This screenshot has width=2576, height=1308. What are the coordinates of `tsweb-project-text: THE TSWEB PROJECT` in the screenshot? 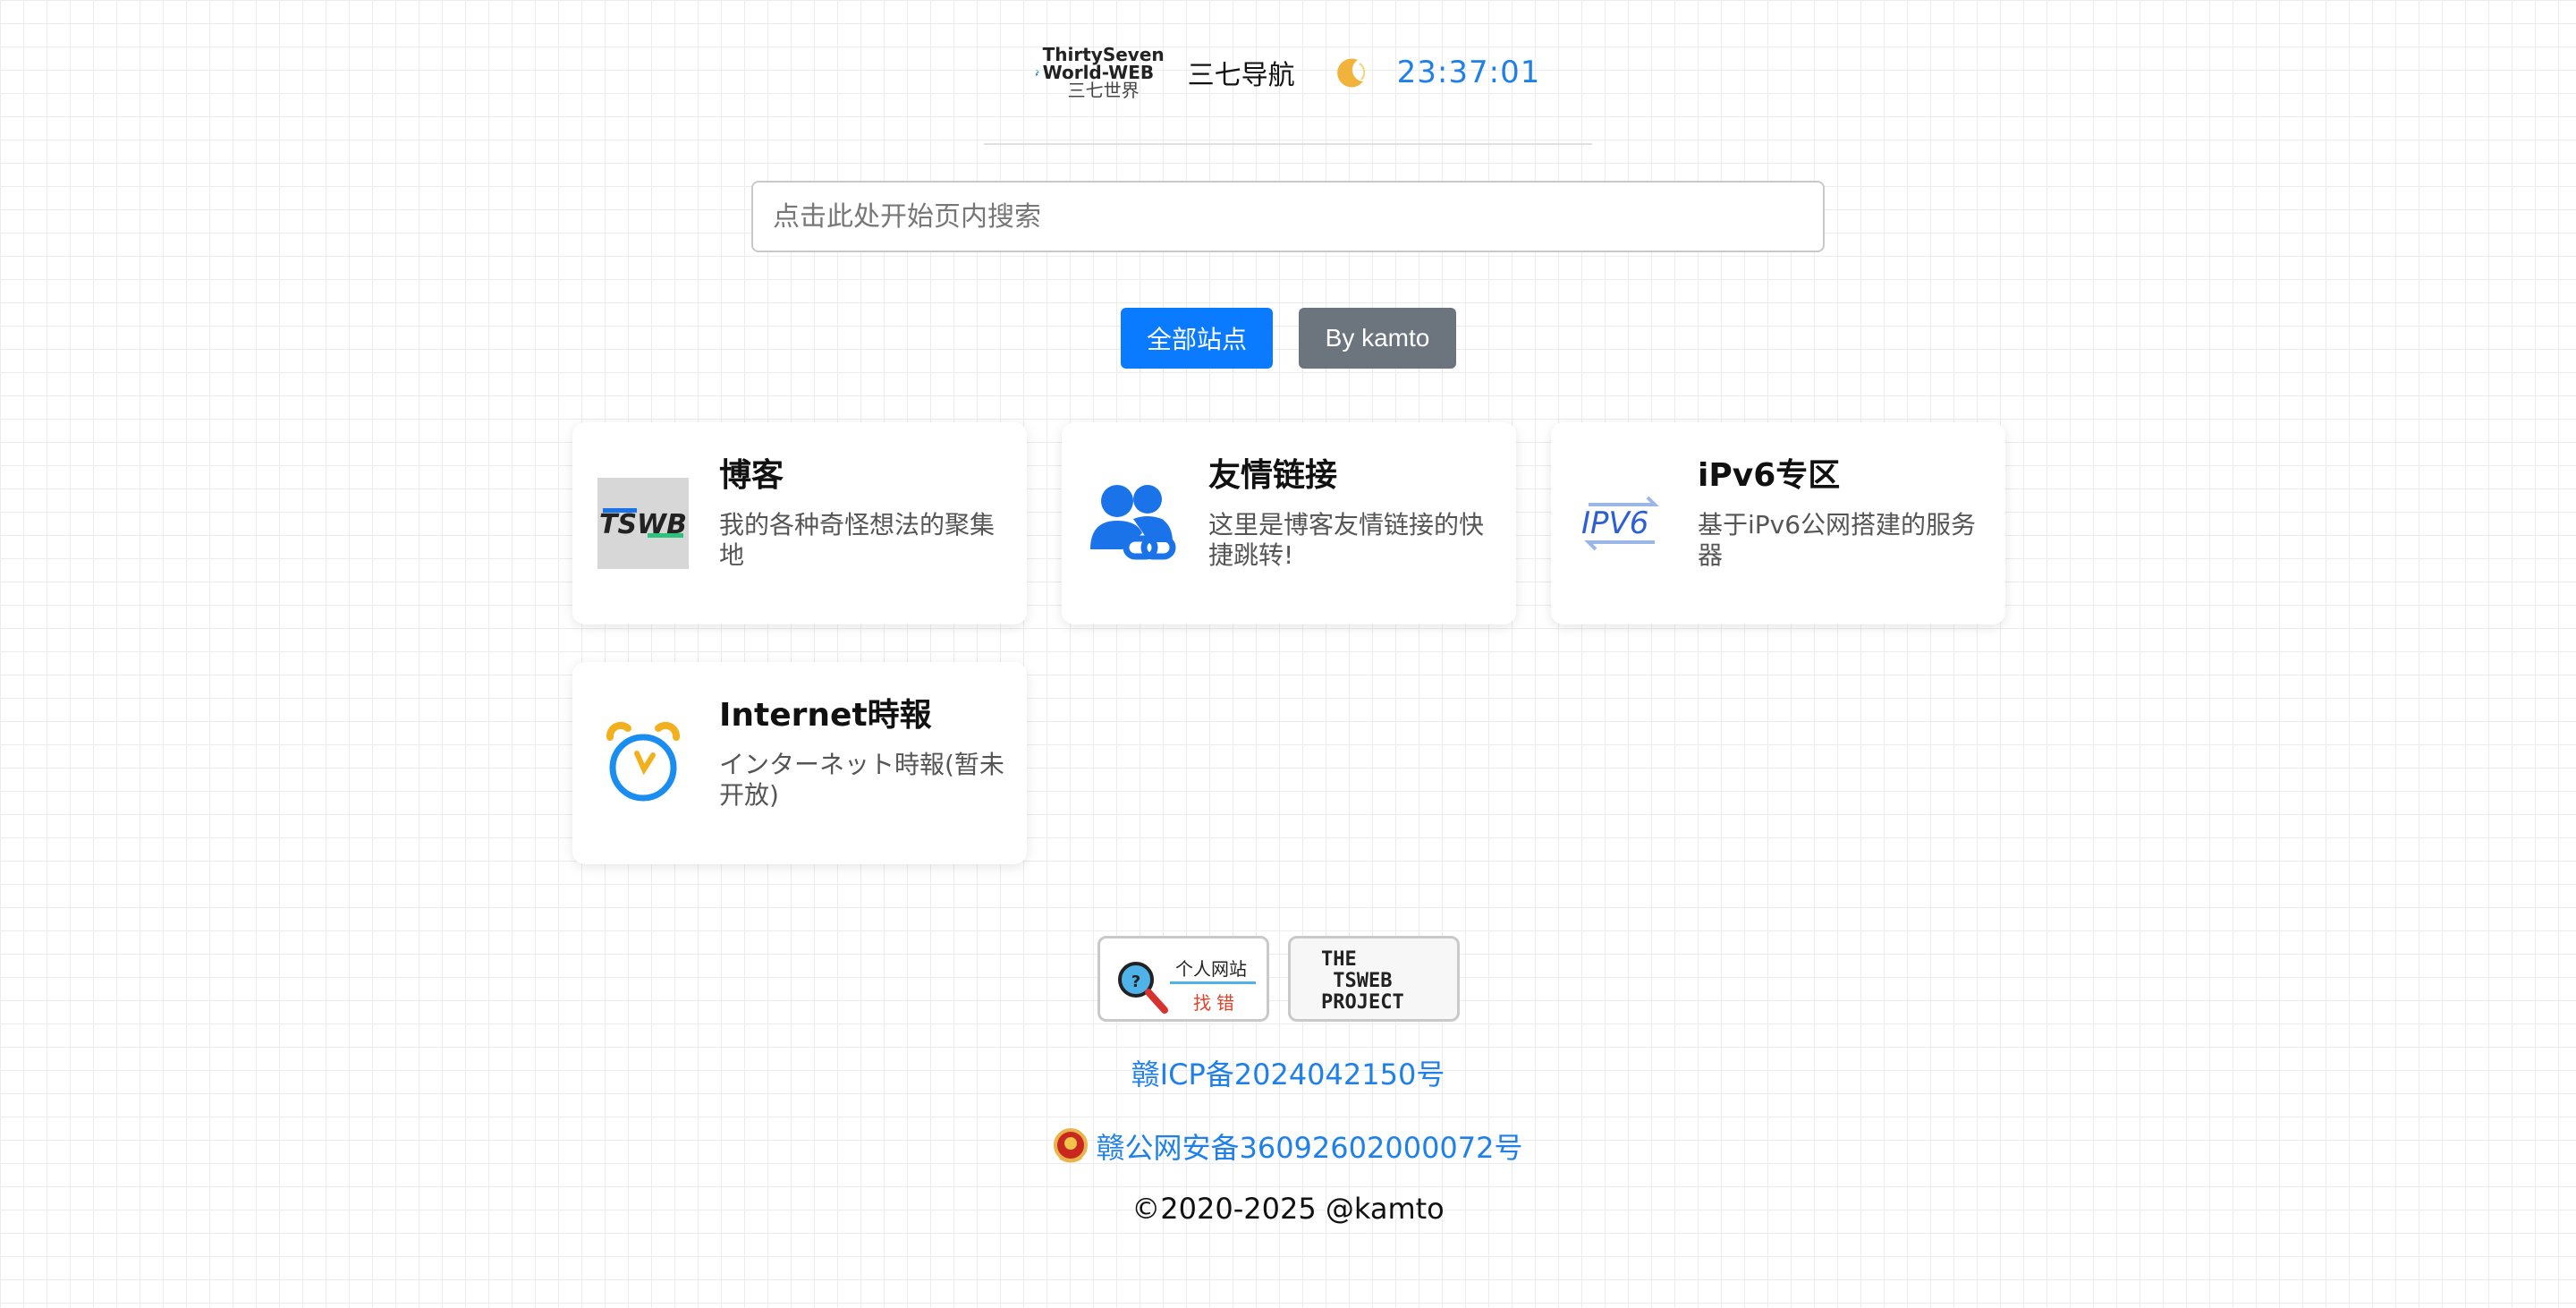 It's located at (1362, 981).